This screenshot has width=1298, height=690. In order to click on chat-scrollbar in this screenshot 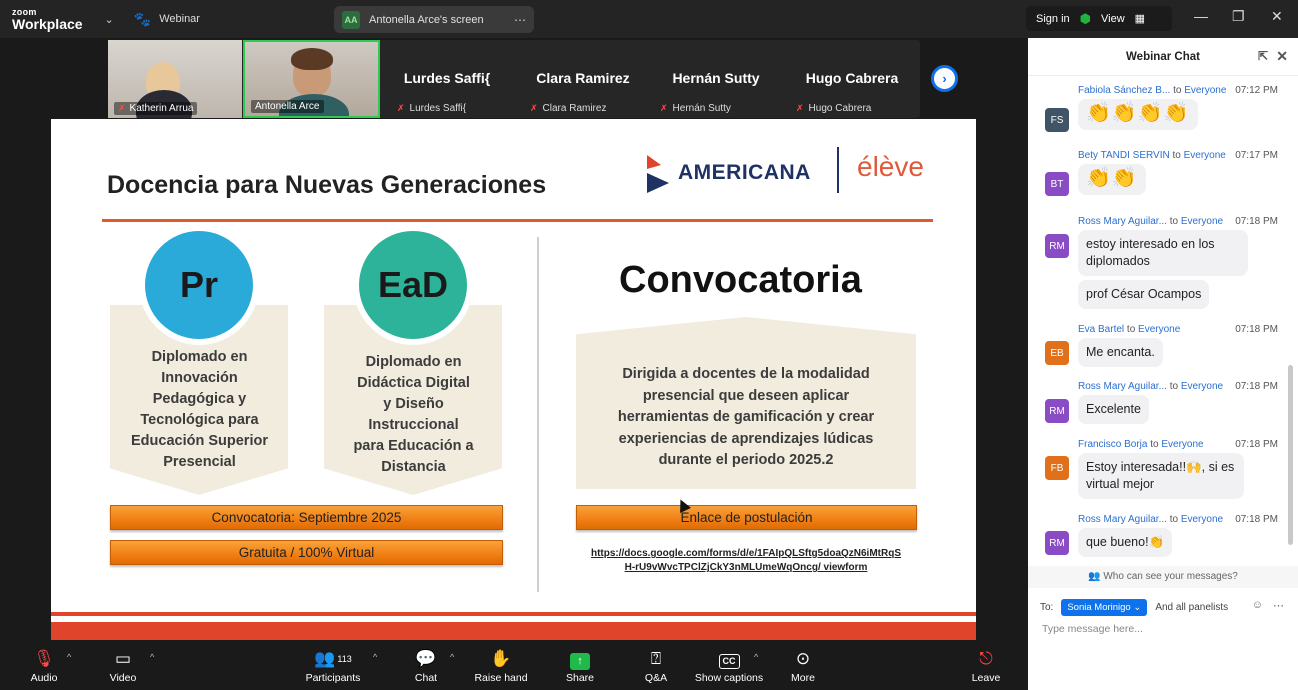, I will do `click(1290, 455)`.